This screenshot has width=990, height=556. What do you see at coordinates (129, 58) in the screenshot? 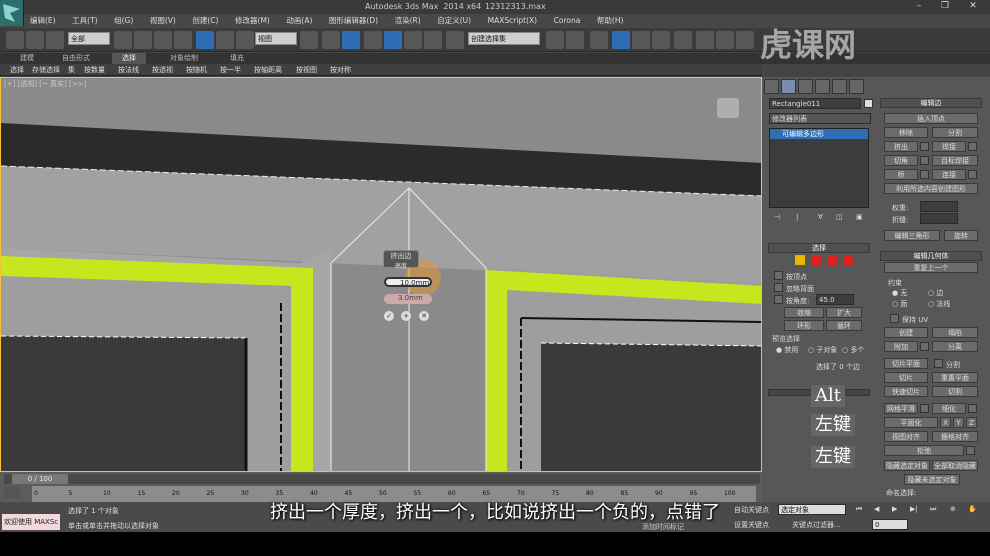
I see `ribbon-tab-selection: 选择` at bounding box center [129, 58].